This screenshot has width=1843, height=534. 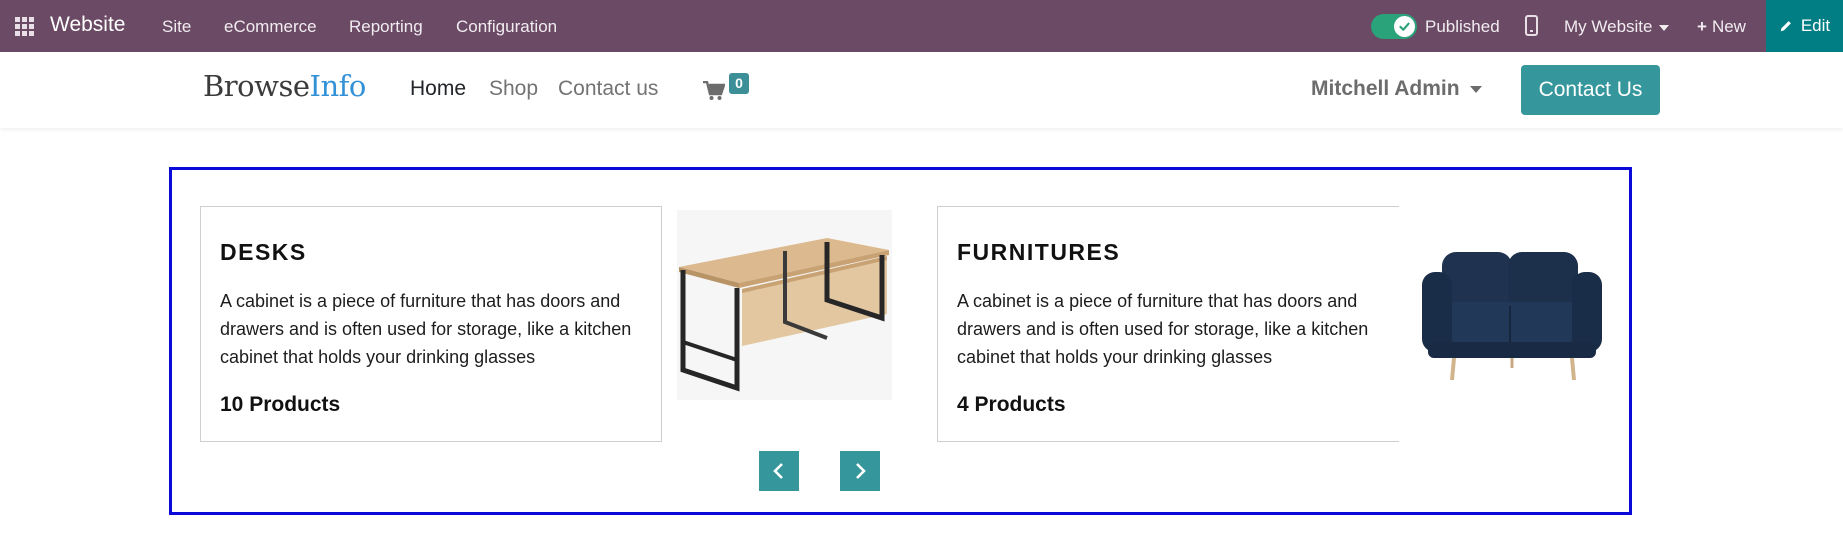 What do you see at coordinates (506, 27) in the screenshot?
I see `menu-configuration: Configuration` at bounding box center [506, 27].